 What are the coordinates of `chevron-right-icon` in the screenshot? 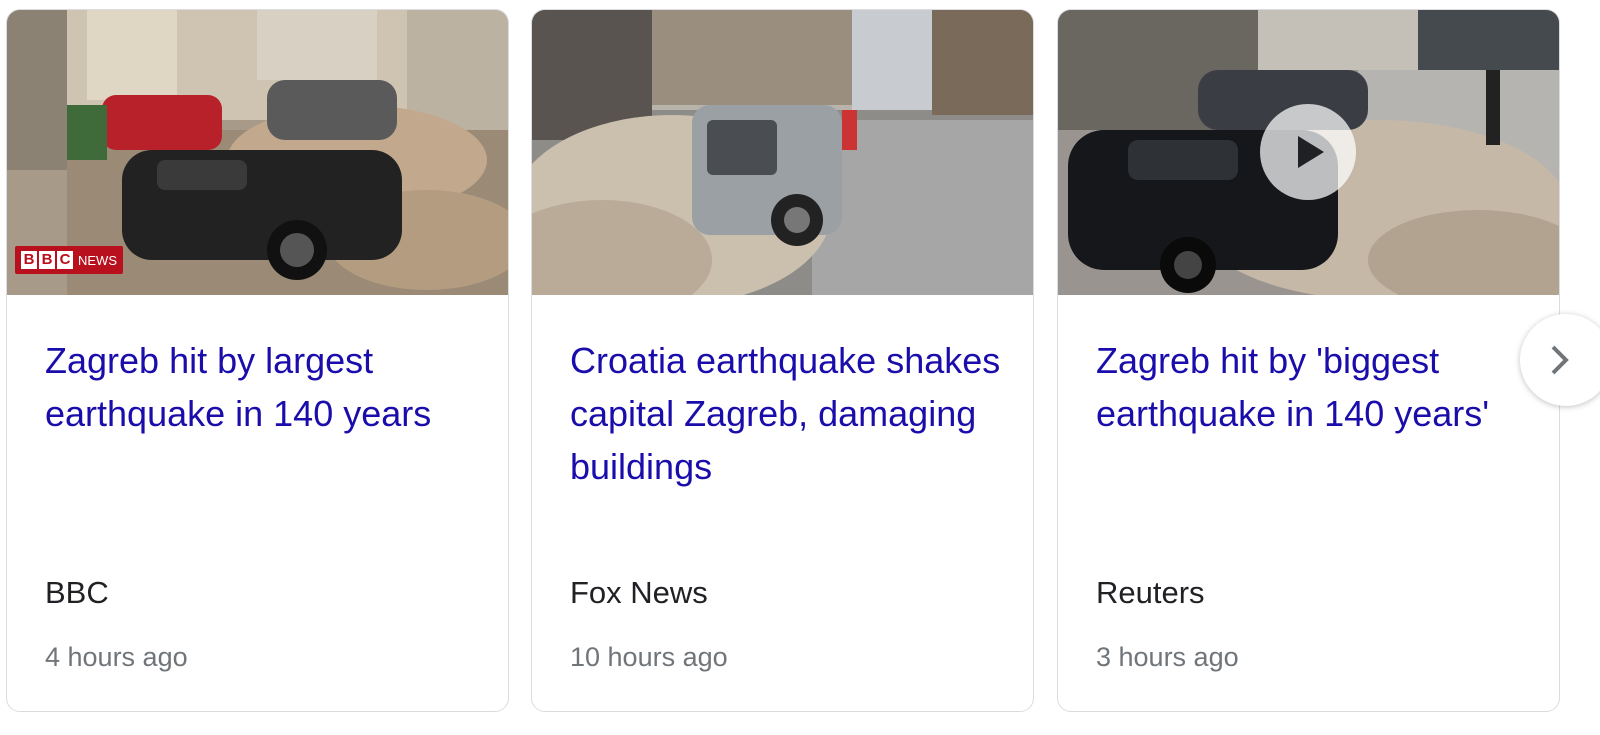 It's located at (1560, 360).